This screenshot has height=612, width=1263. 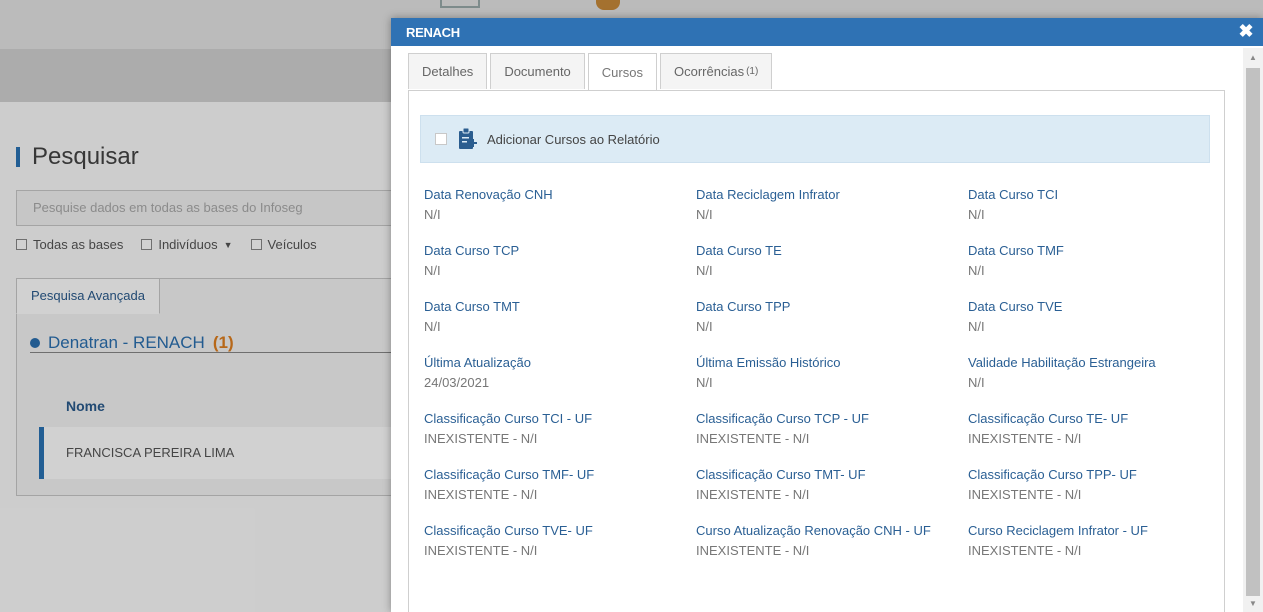 What do you see at coordinates (1098, 260) in the screenshot?
I see `field-data-curso-tmf: Data Curso TMF N/I` at bounding box center [1098, 260].